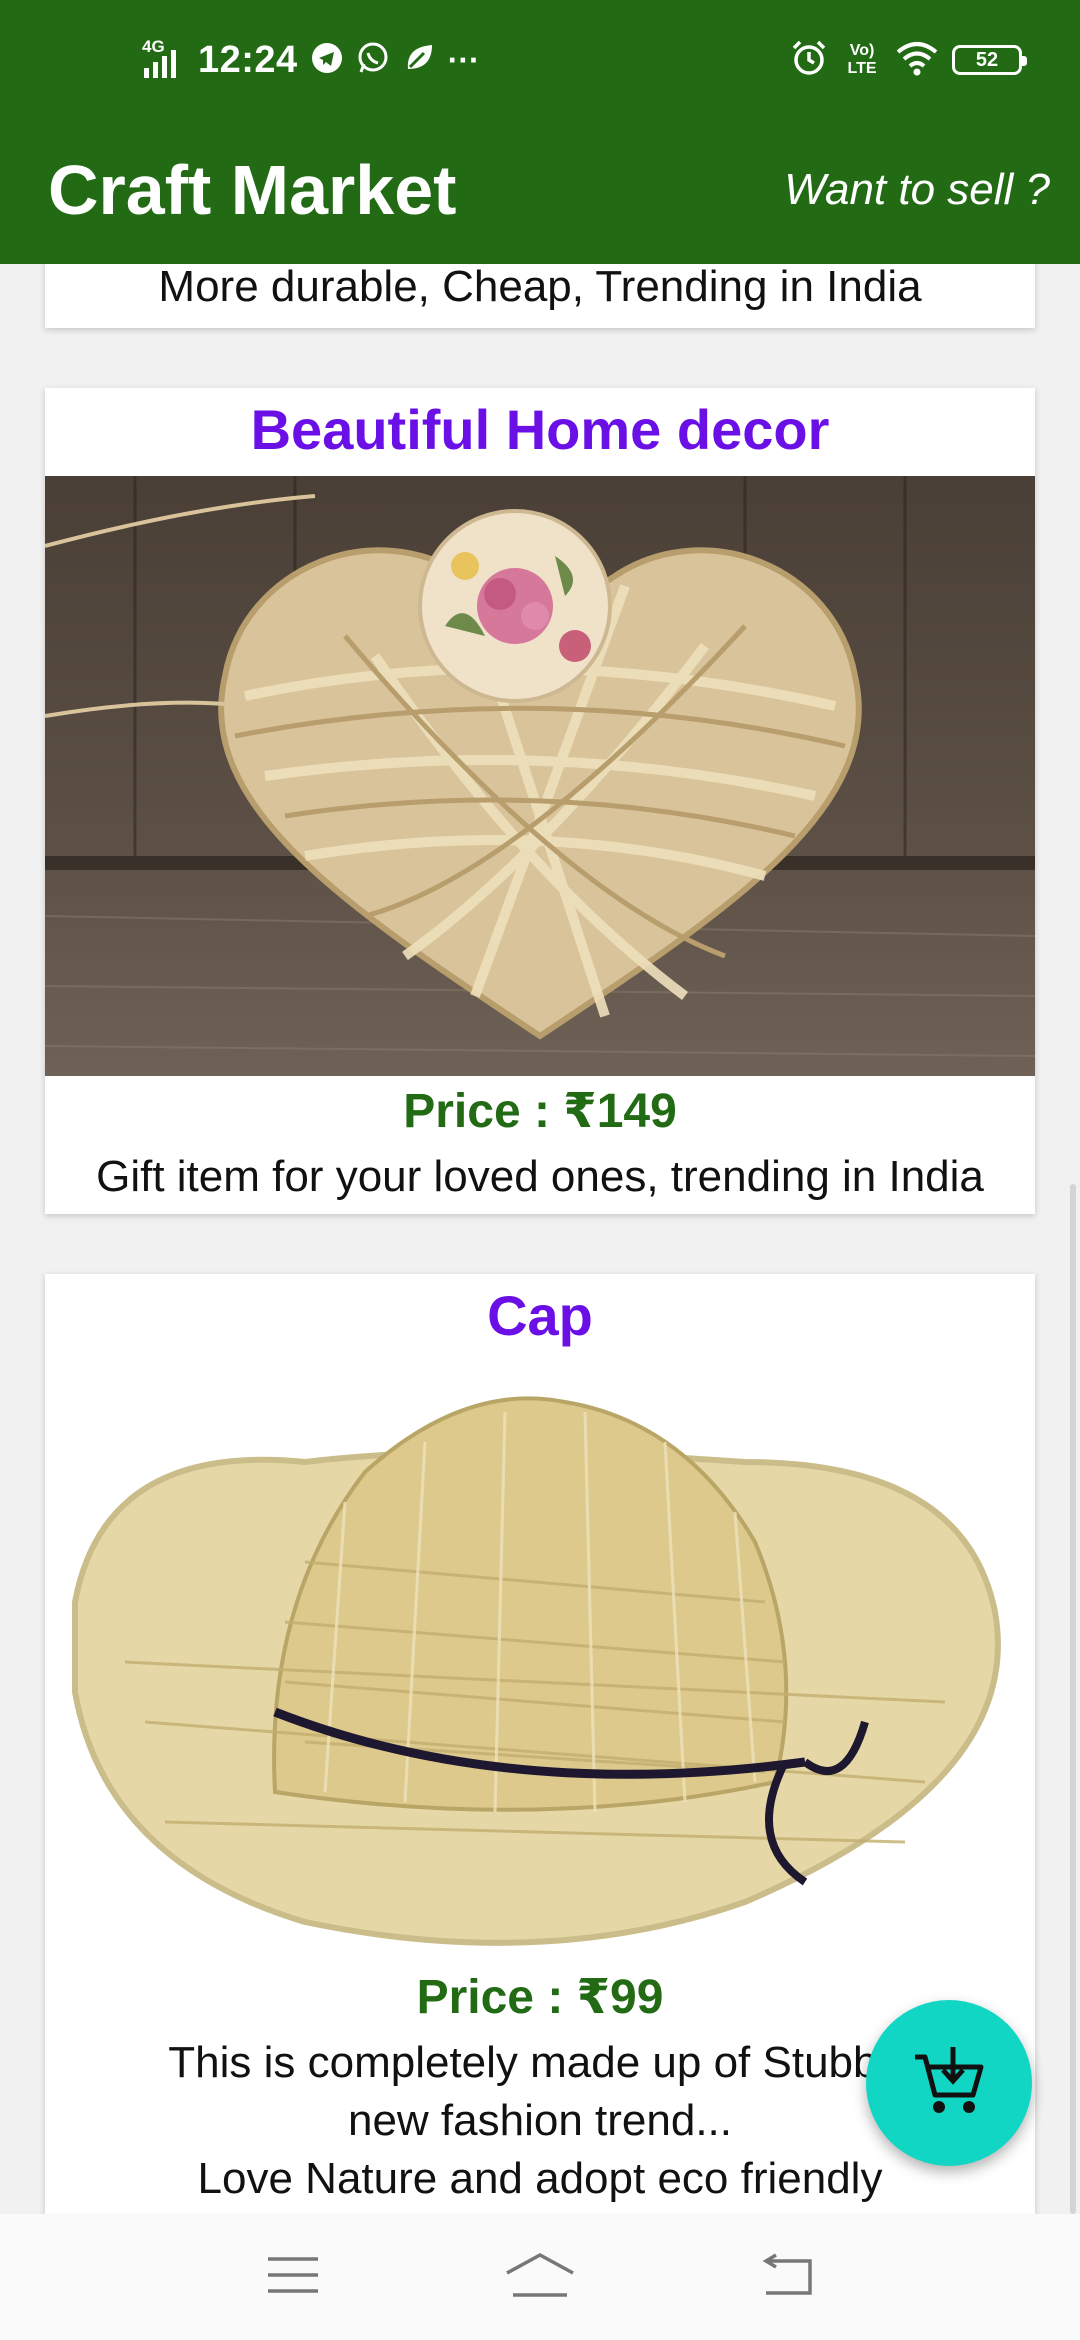 The height and width of the screenshot is (2340, 1080). Describe the element at coordinates (419, 60) in the screenshot. I see `leaf-app-icon` at that location.